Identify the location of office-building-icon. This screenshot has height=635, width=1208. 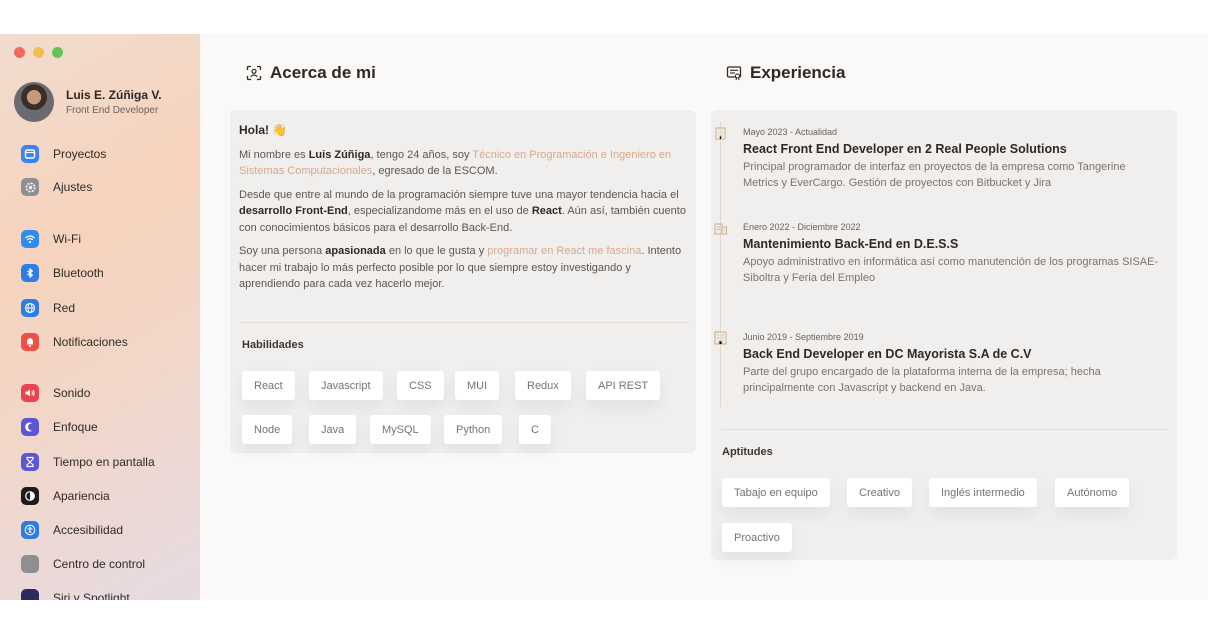
(721, 229).